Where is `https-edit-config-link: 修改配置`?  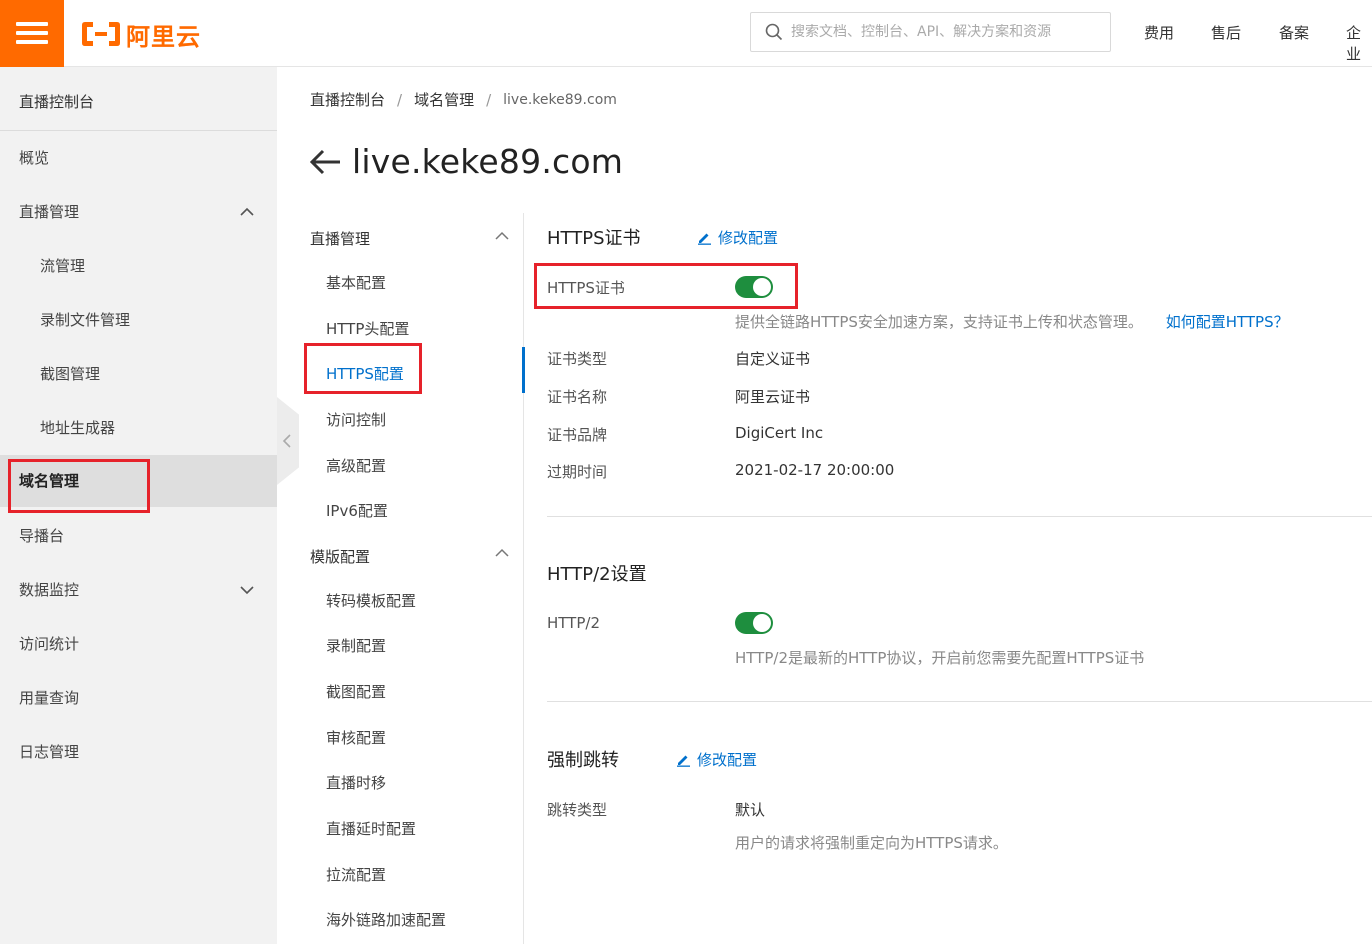
https-edit-config-link: 修改配置 is located at coordinates (737, 237).